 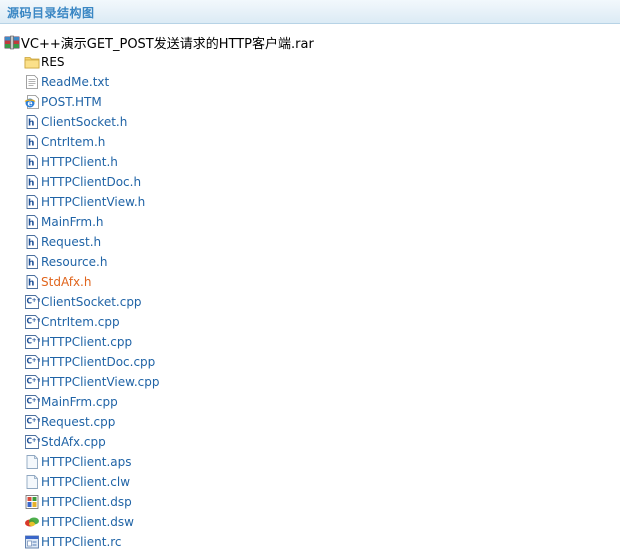 I want to click on tree-item: HTTPClient.clw, so click(x=319, y=482).